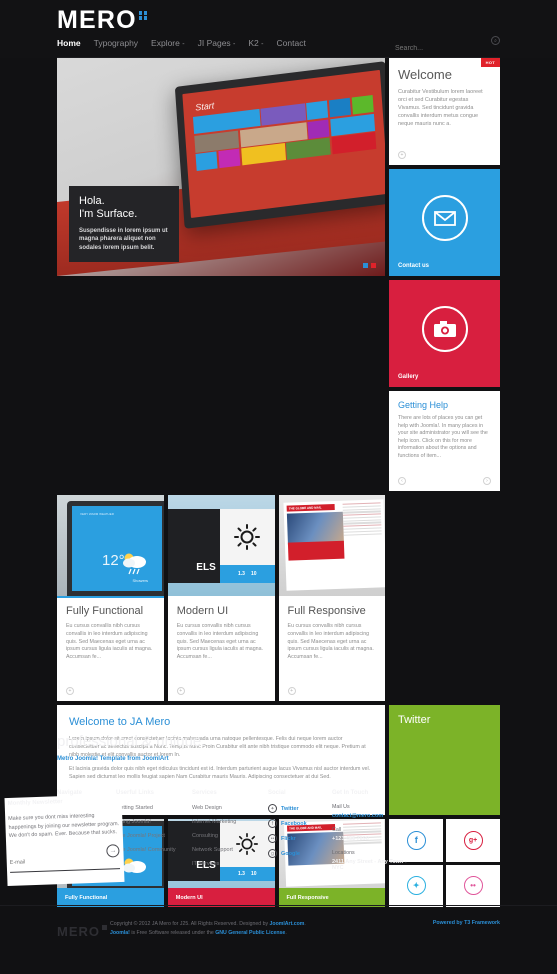 Image resolution: width=557 pixels, height=974 pixels. Describe the element at coordinates (414, 266) in the screenshot. I see `contact-us-label: Contact us` at that location.